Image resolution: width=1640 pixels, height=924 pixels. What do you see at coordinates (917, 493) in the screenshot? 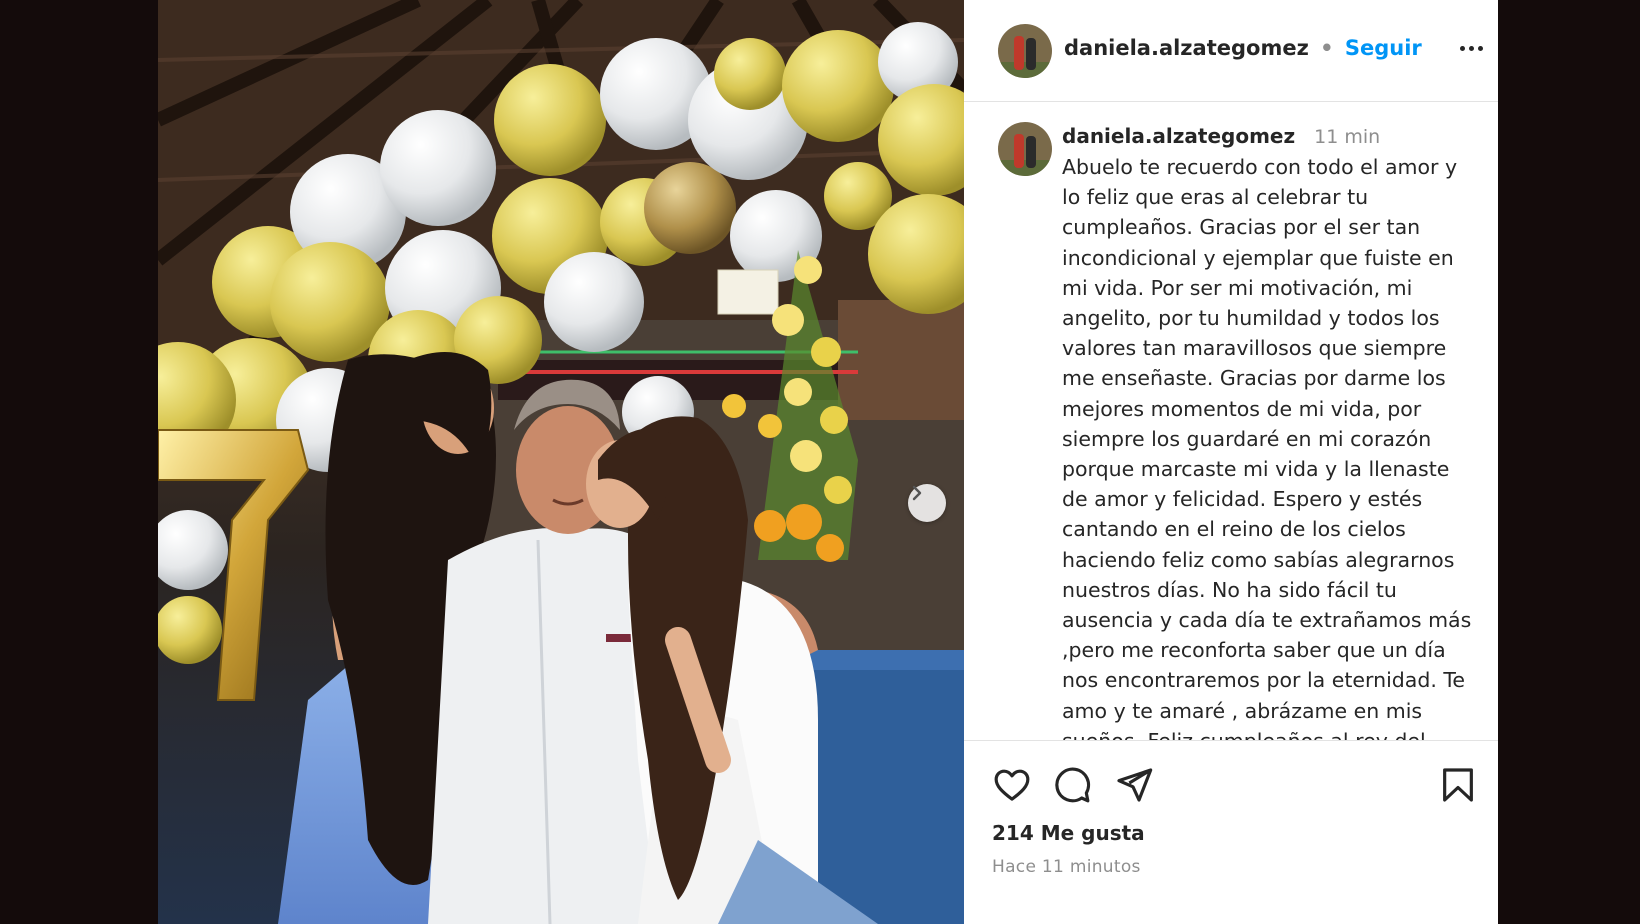
I see `chevron-right-icon` at bounding box center [917, 493].